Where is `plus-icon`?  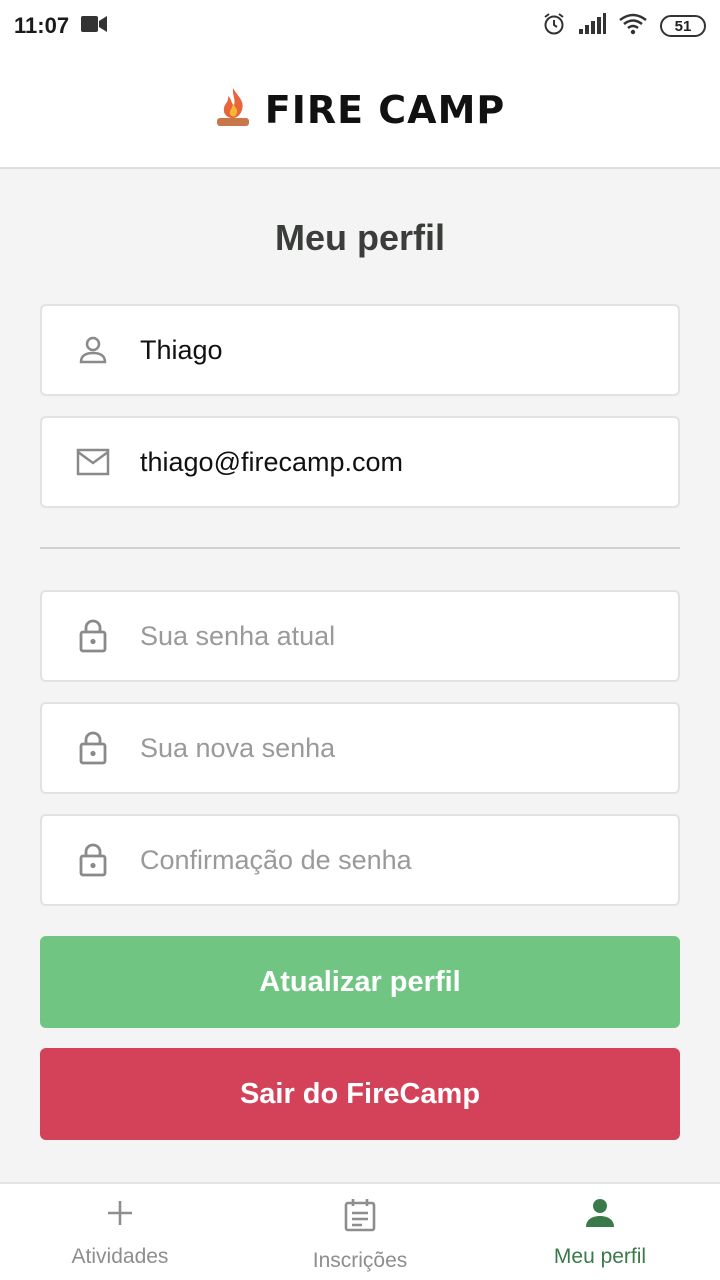
plus-icon is located at coordinates (120, 1215).